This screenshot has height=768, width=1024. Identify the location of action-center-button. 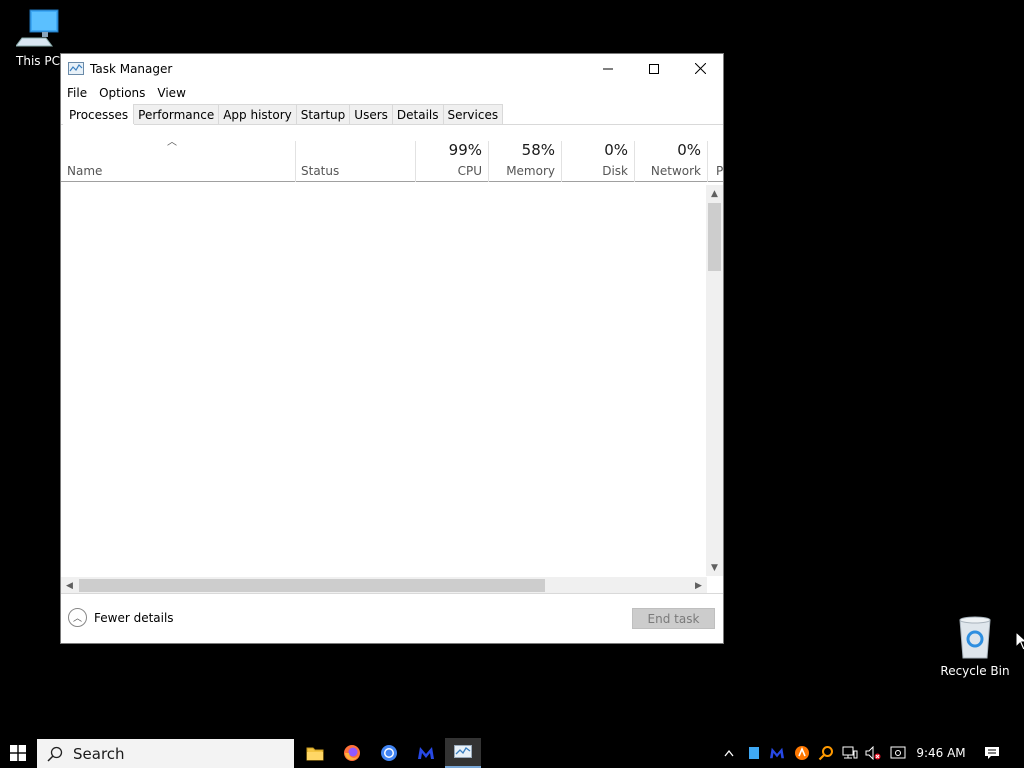
(992, 753).